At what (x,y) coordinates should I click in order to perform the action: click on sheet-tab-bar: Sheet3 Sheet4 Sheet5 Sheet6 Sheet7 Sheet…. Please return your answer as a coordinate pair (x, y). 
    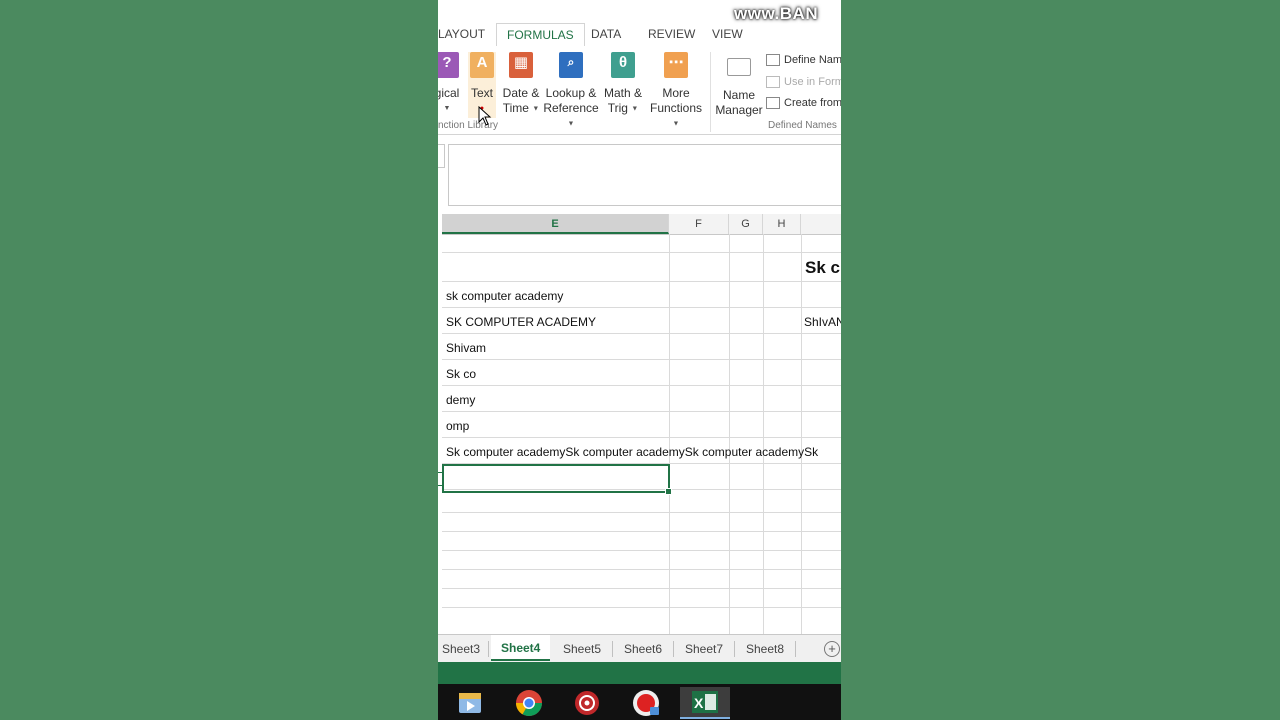
    Looking at the image, I should click on (639, 648).